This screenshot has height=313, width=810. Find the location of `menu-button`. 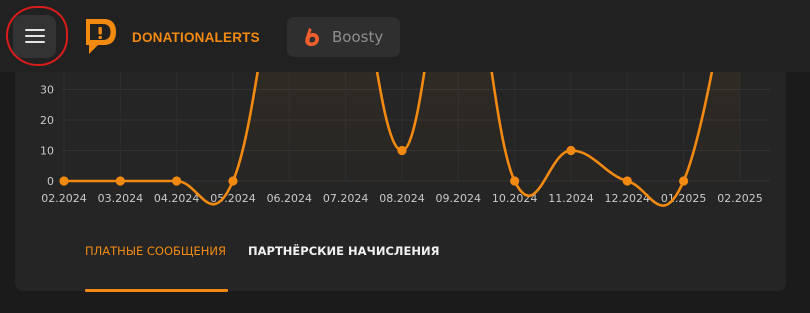

menu-button is located at coordinates (34, 36).